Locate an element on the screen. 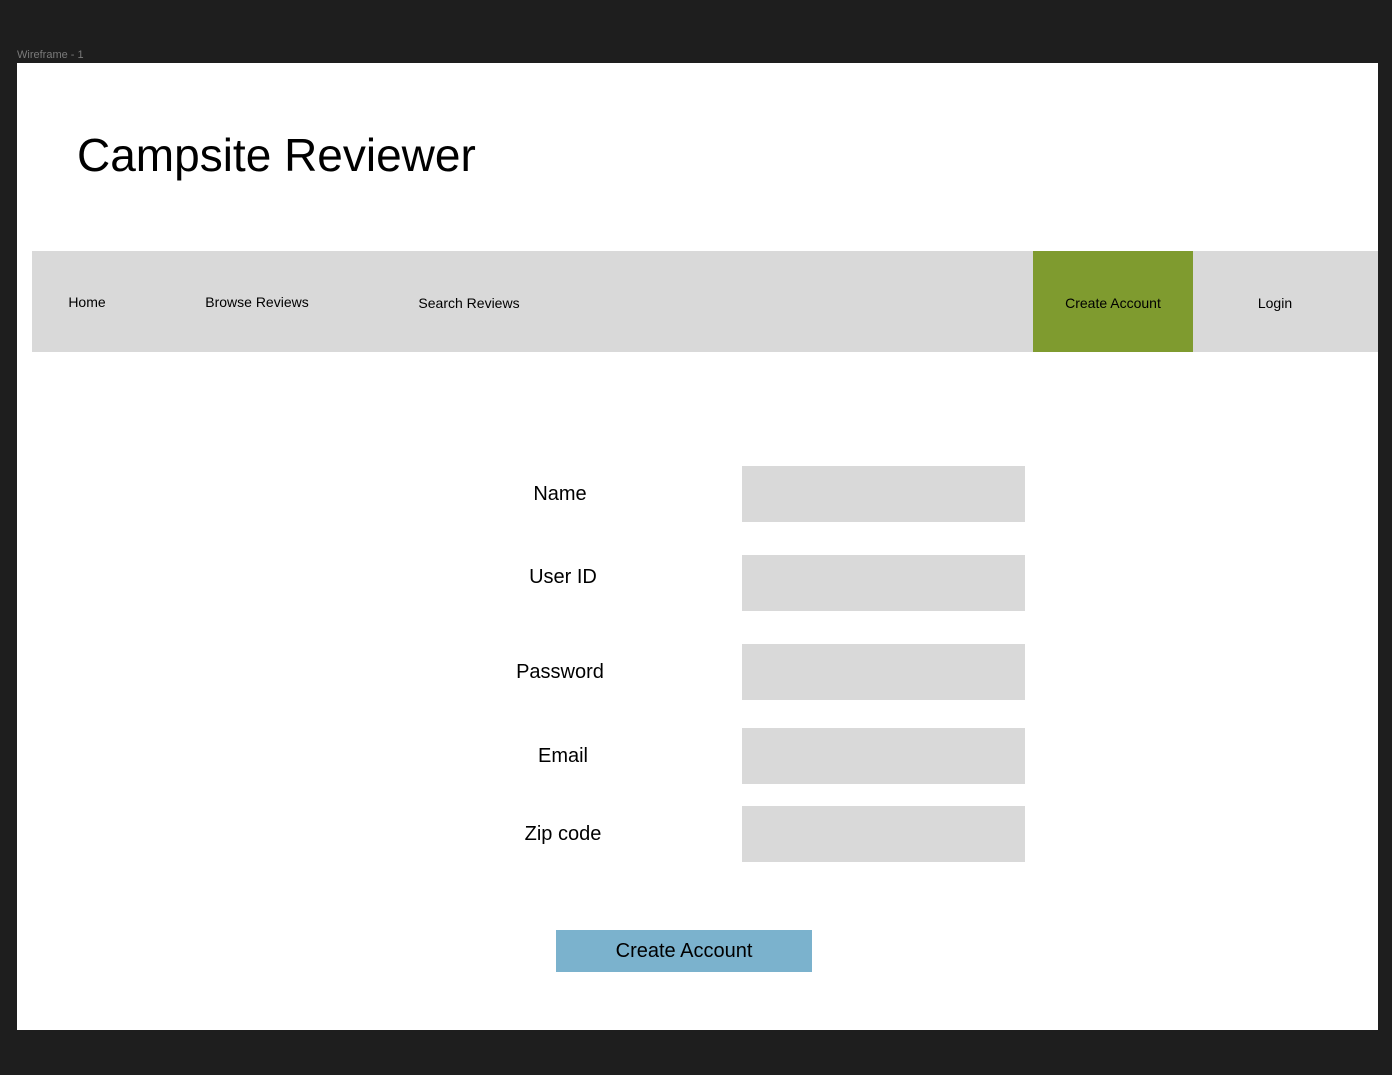 Image resolution: width=1392 pixels, height=1075 pixels. nav-item-label: Home is located at coordinates (87, 301).